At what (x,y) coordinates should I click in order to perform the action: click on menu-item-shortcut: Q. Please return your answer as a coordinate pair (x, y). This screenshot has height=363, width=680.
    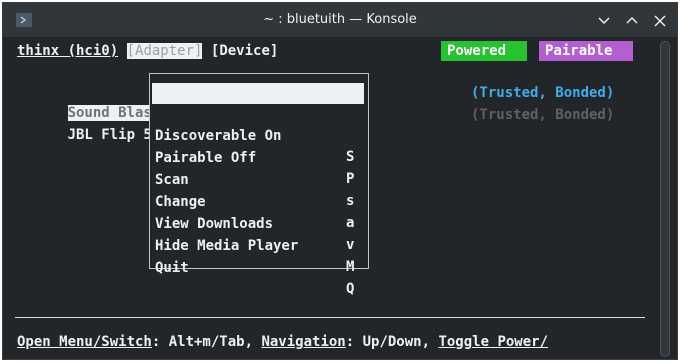
    Looking at the image, I should click on (350, 289).